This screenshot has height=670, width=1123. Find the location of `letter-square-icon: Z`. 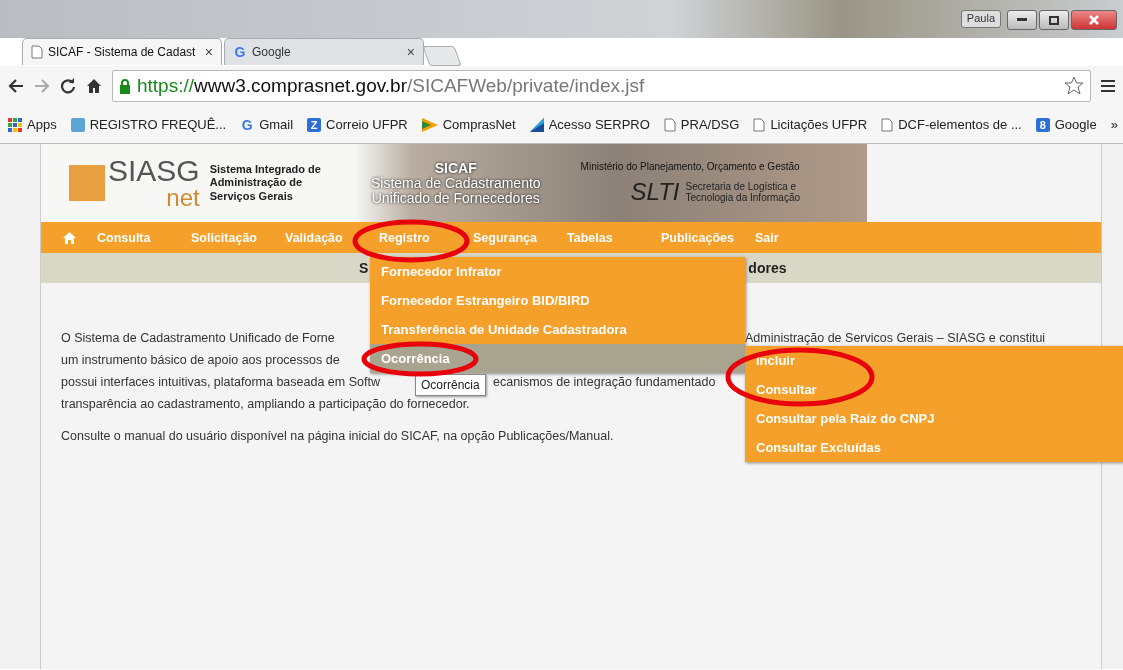

letter-square-icon: Z is located at coordinates (314, 124).